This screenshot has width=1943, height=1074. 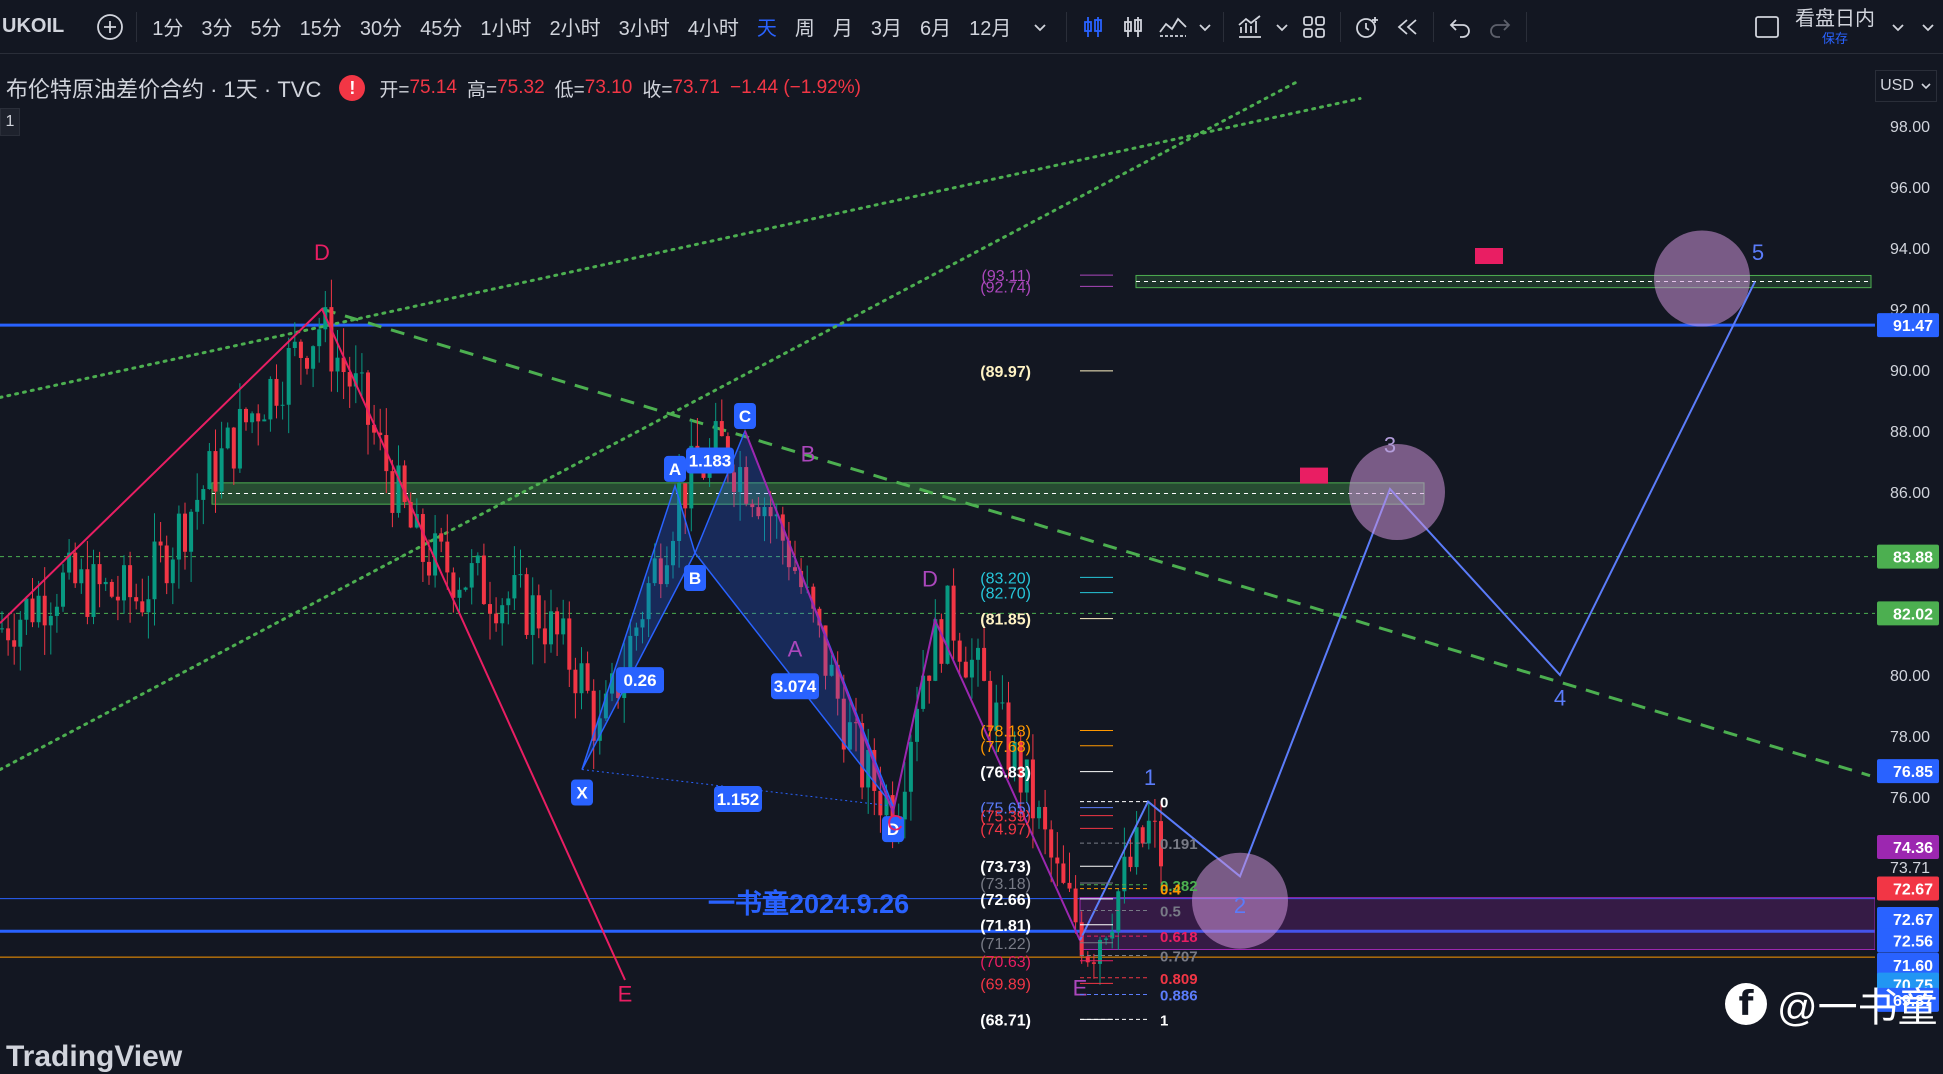 I want to click on warning-icon: !, so click(x=352, y=88).